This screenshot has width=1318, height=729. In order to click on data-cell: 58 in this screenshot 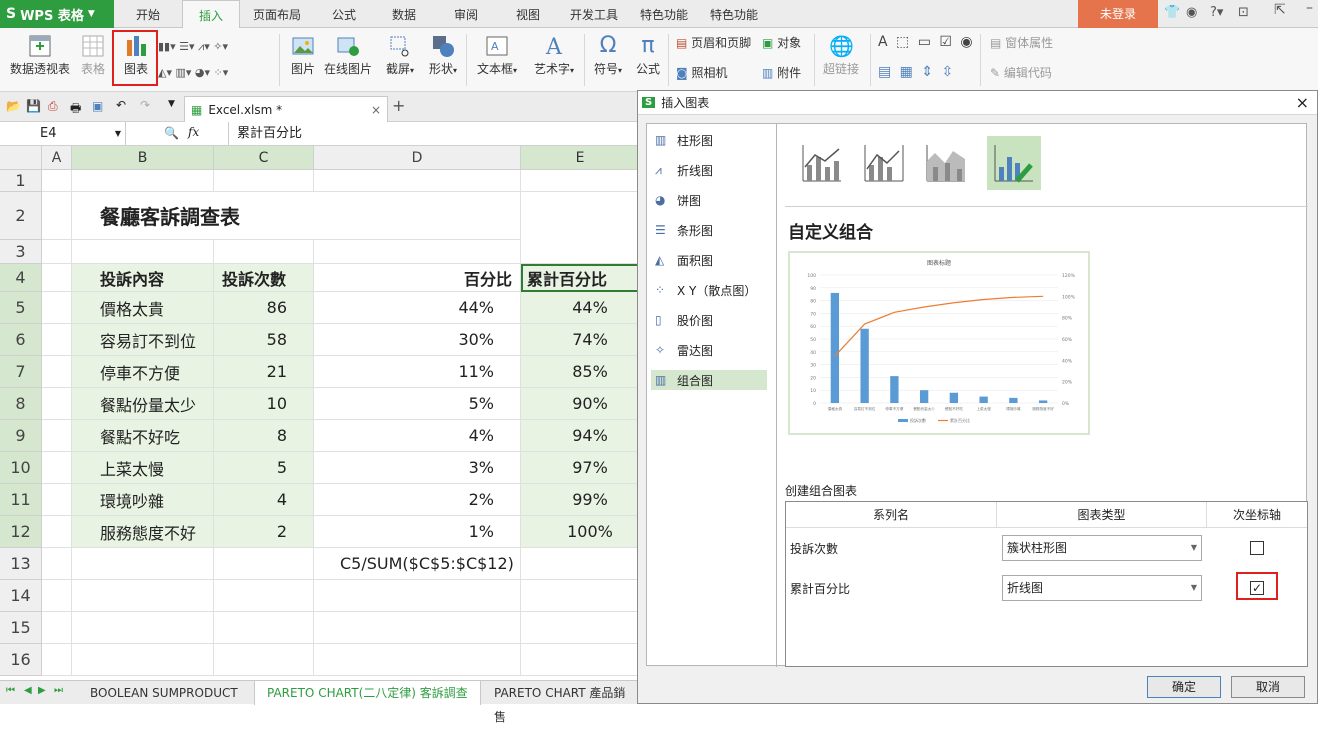, I will do `click(264, 340)`.